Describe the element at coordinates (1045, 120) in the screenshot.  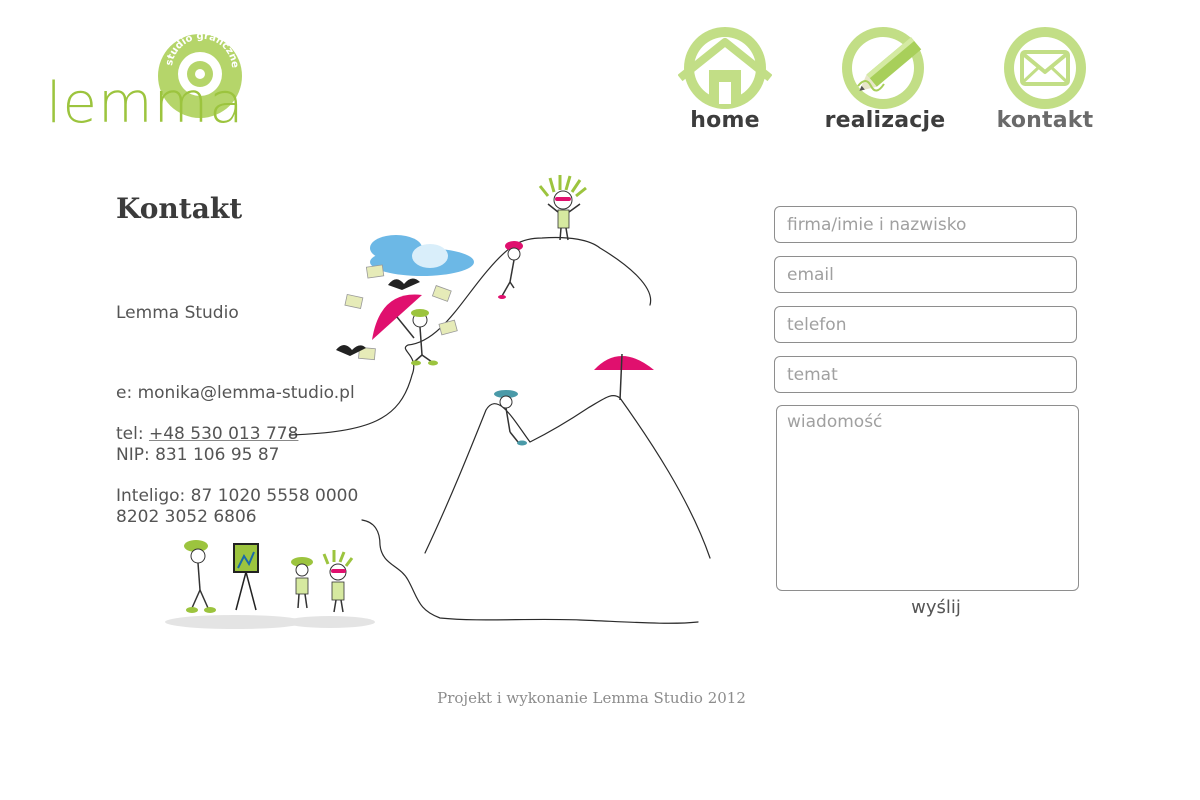
I see `nav-kontakt-label: kontakt` at that location.